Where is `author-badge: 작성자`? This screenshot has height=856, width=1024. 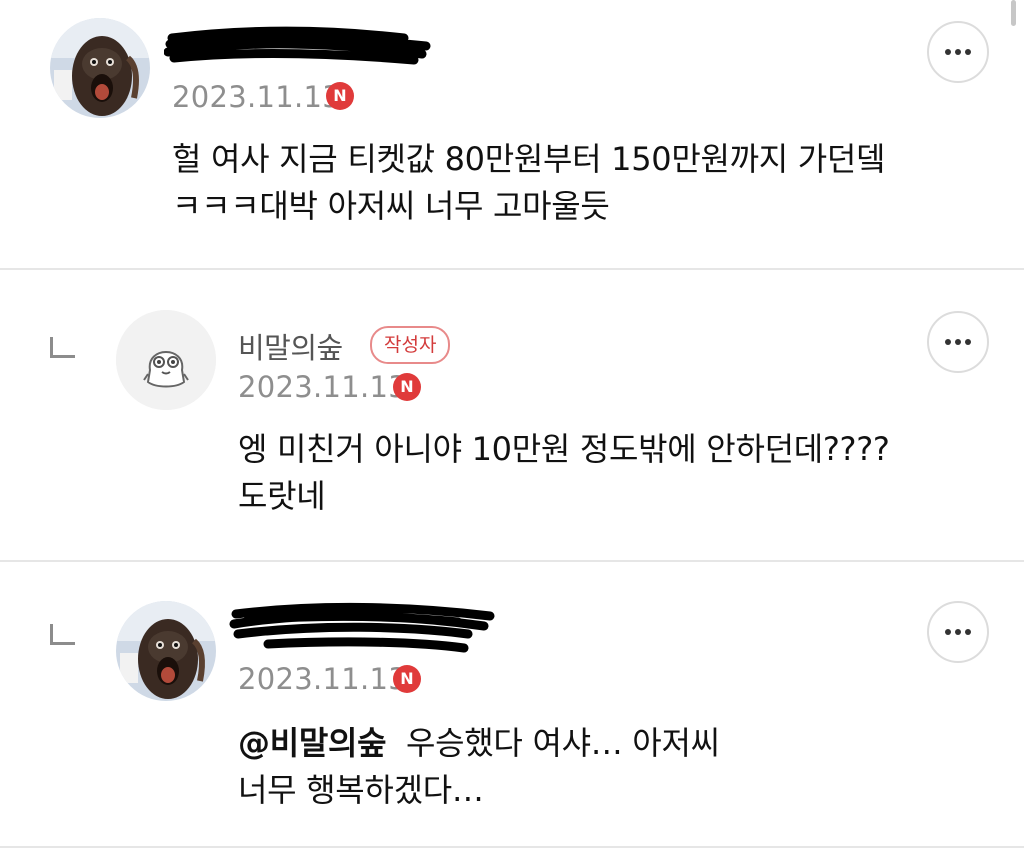
author-badge: 작성자 is located at coordinates (410, 345).